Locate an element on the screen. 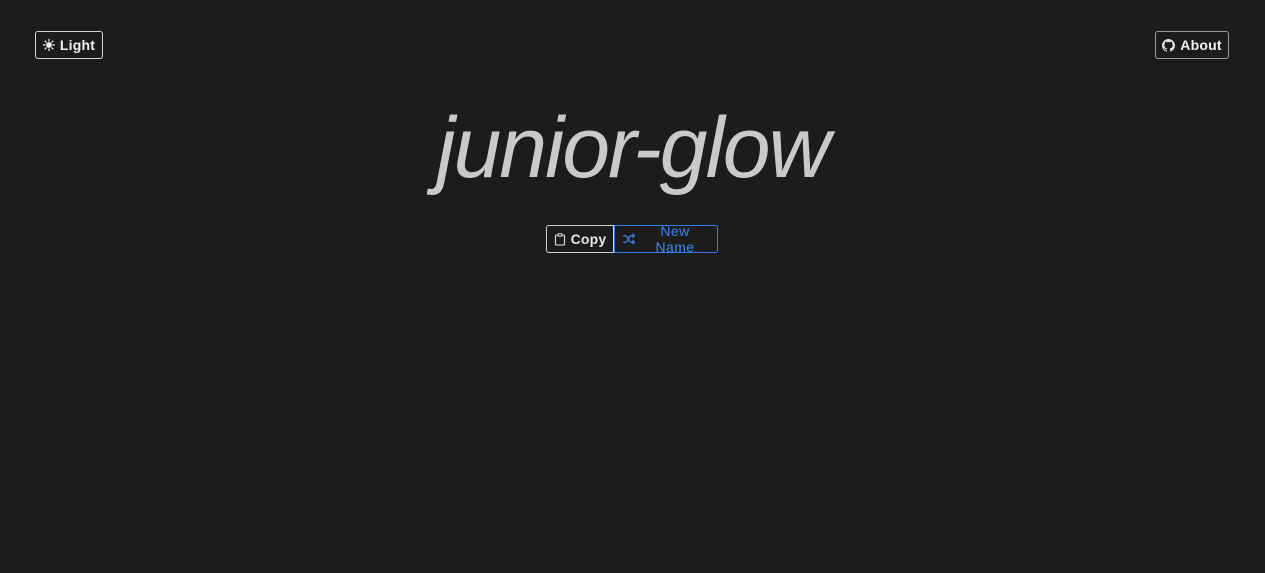 This screenshot has height=573, width=1265. new-name-button: New Name is located at coordinates (666, 239).